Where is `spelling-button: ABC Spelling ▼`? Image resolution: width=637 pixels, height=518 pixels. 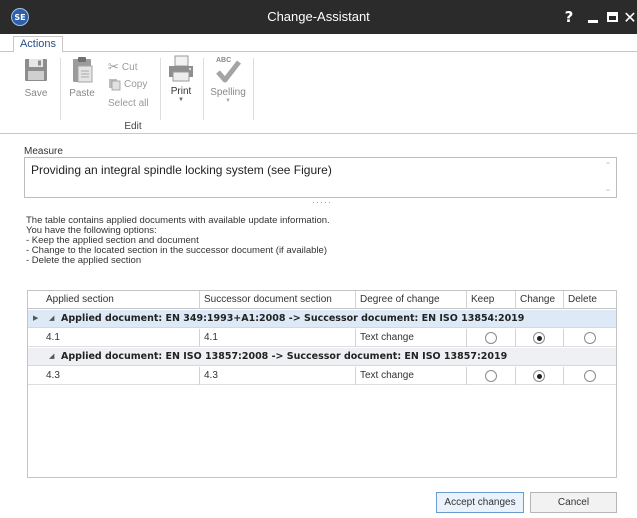
spelling-button: ABC Spelling ▼ is located at coordinates (228, 80).